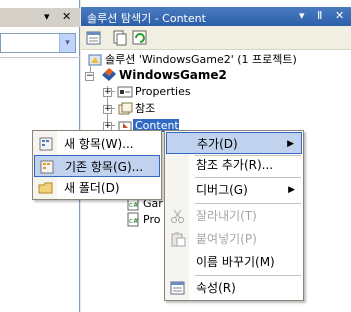 The width and height of the screenshot is (351, 312). I want to click on menu-item-rename: 이름 바꾸기(M), so click(234, 262).